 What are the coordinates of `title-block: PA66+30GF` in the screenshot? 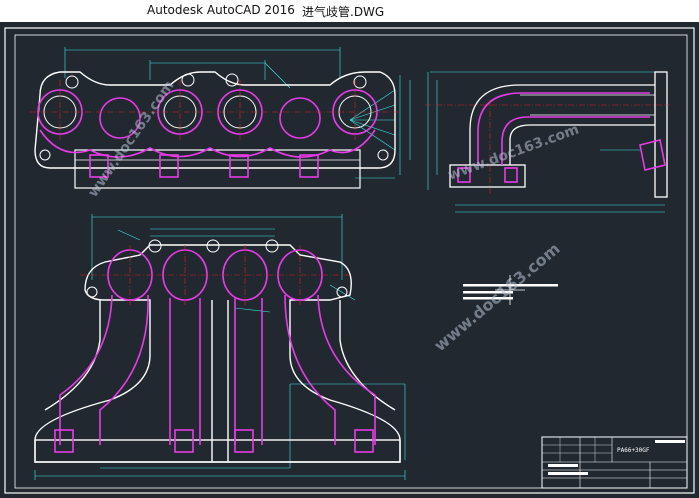 It's located at (614, 462).